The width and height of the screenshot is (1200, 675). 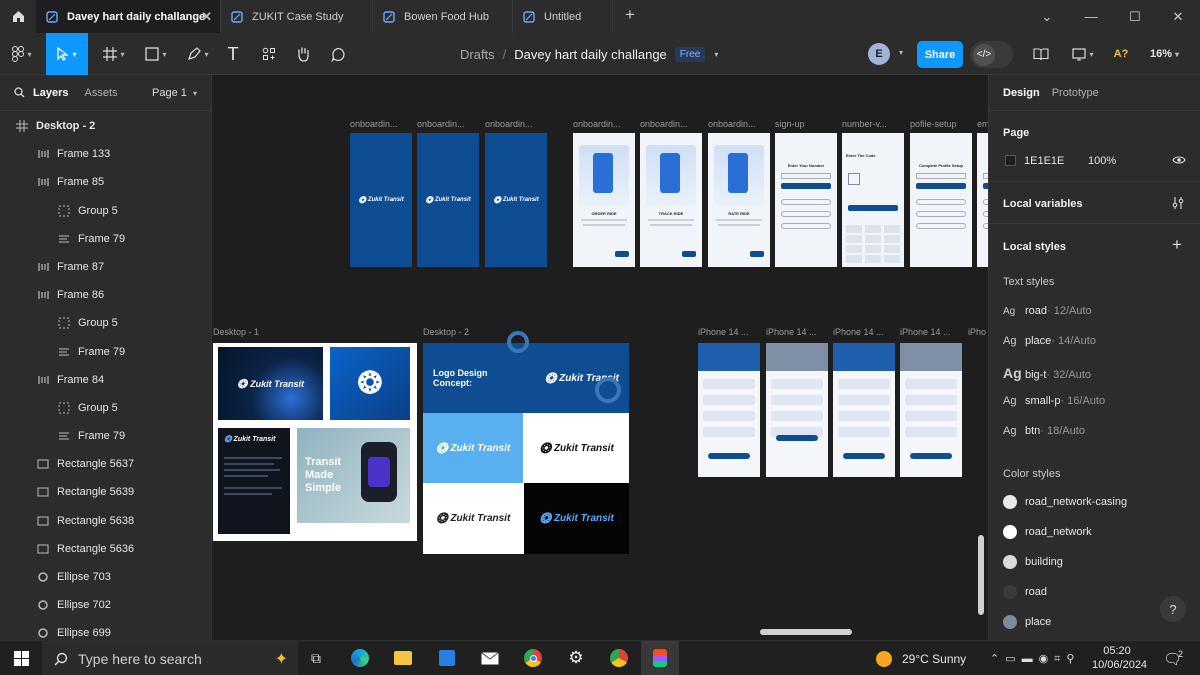 I want to click on frame-label: em, so click(x=982, y=124).